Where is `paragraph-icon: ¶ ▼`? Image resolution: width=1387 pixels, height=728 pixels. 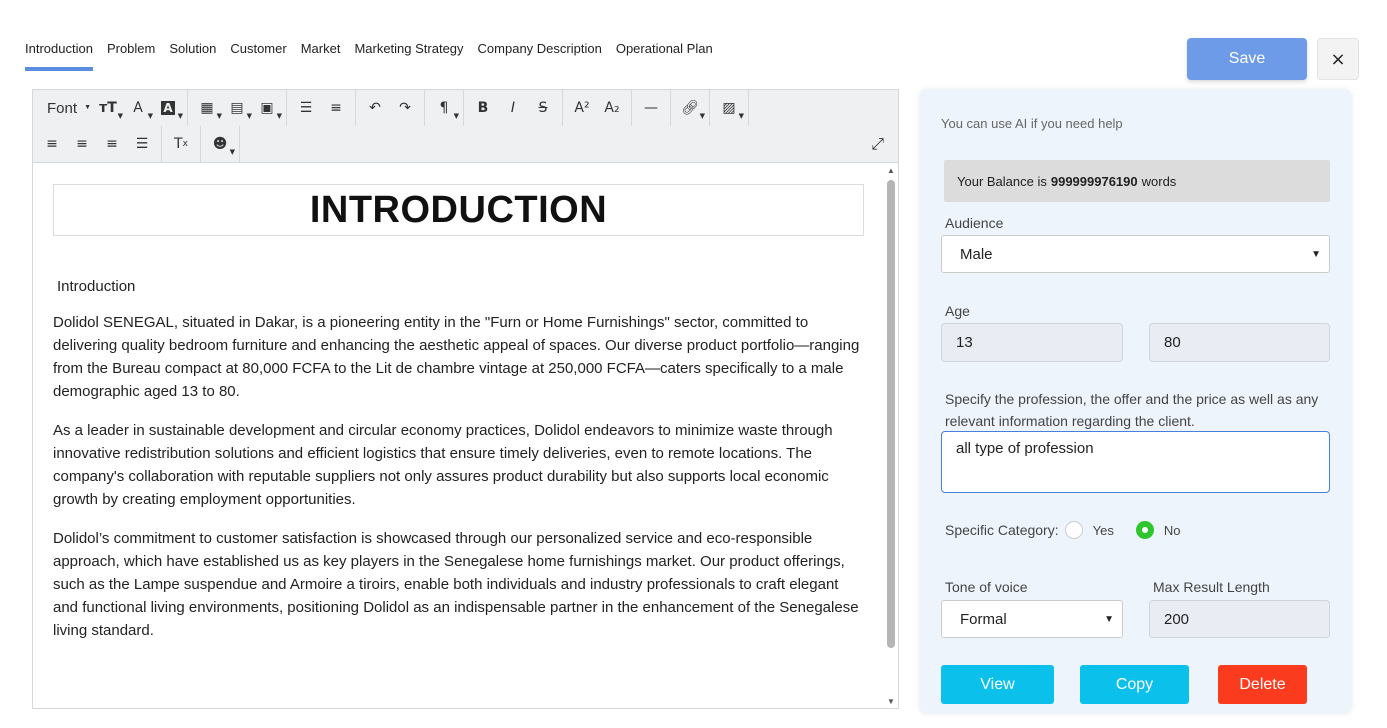 paragraph-icon: ¶ ▼ is located at coordinates (444, 108).